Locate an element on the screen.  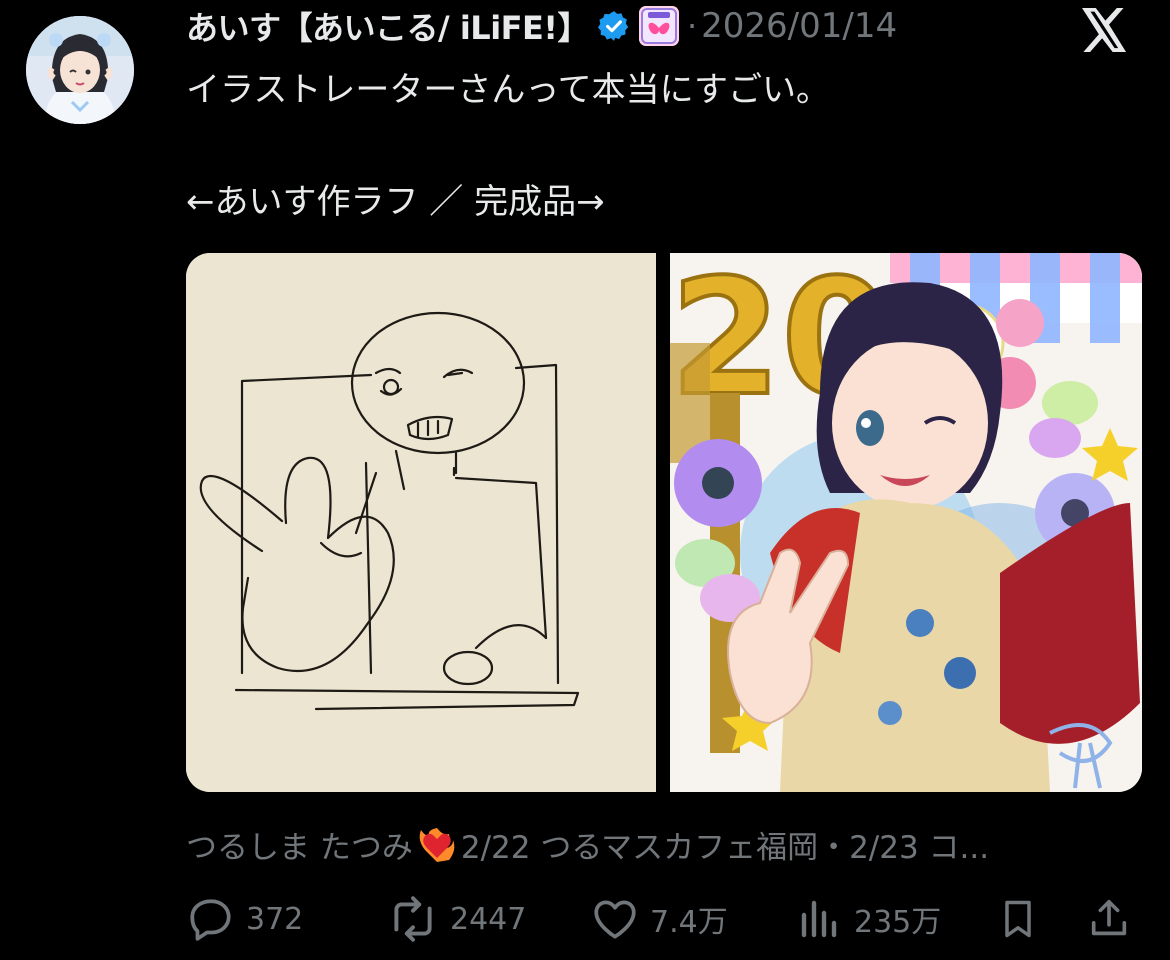
tweet-date: 2026/01/14 is located at coordinates (799, 26).